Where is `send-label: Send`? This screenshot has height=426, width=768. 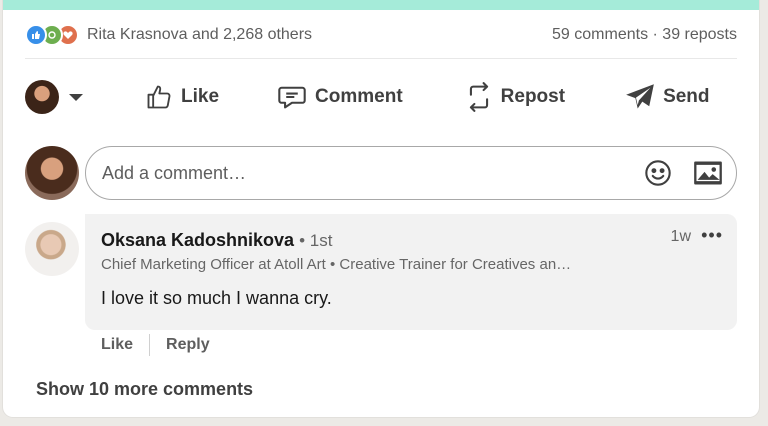
send-label: Send is located at coordinates (686, 96).